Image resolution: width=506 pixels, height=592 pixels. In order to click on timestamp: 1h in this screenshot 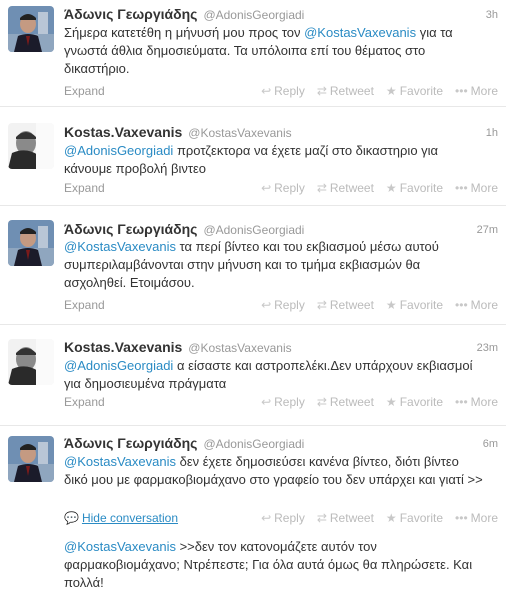, I will do `click(492, 133)`.